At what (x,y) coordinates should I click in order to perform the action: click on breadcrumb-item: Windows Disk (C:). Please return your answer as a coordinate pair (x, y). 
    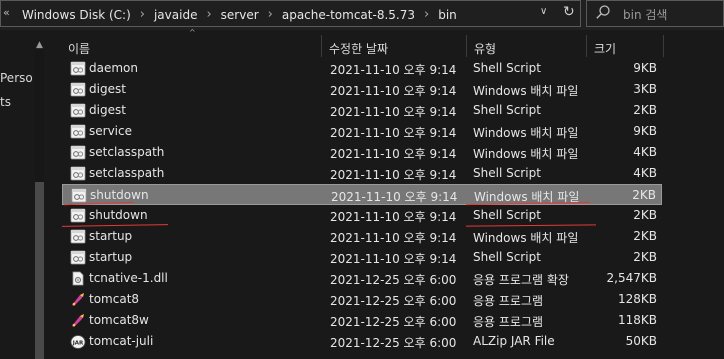
    Looking at the image, I should click on (76, 15).